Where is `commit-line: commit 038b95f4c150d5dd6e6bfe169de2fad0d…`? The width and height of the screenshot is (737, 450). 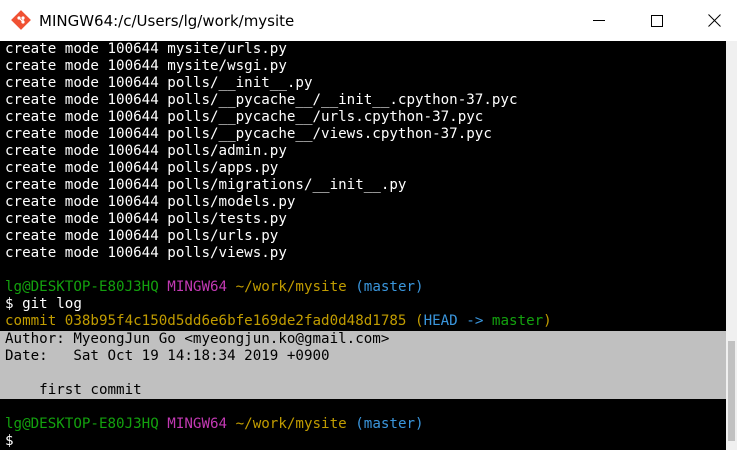
commit-line: commit 038b95f4c150d5dd6e6bfe169de2fad0d… is located at coordinates (363, 321).